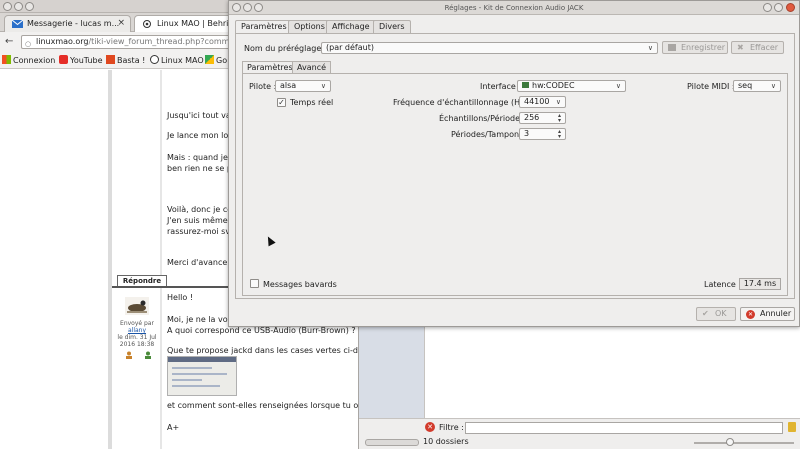 Image resolution: width=800 pixels, height=449 pixels. What do you see at coordinates (201, 319) in the screenshot?
I see `post-text-line: Moi, je ne la vois` at bounding box center [201, 319].